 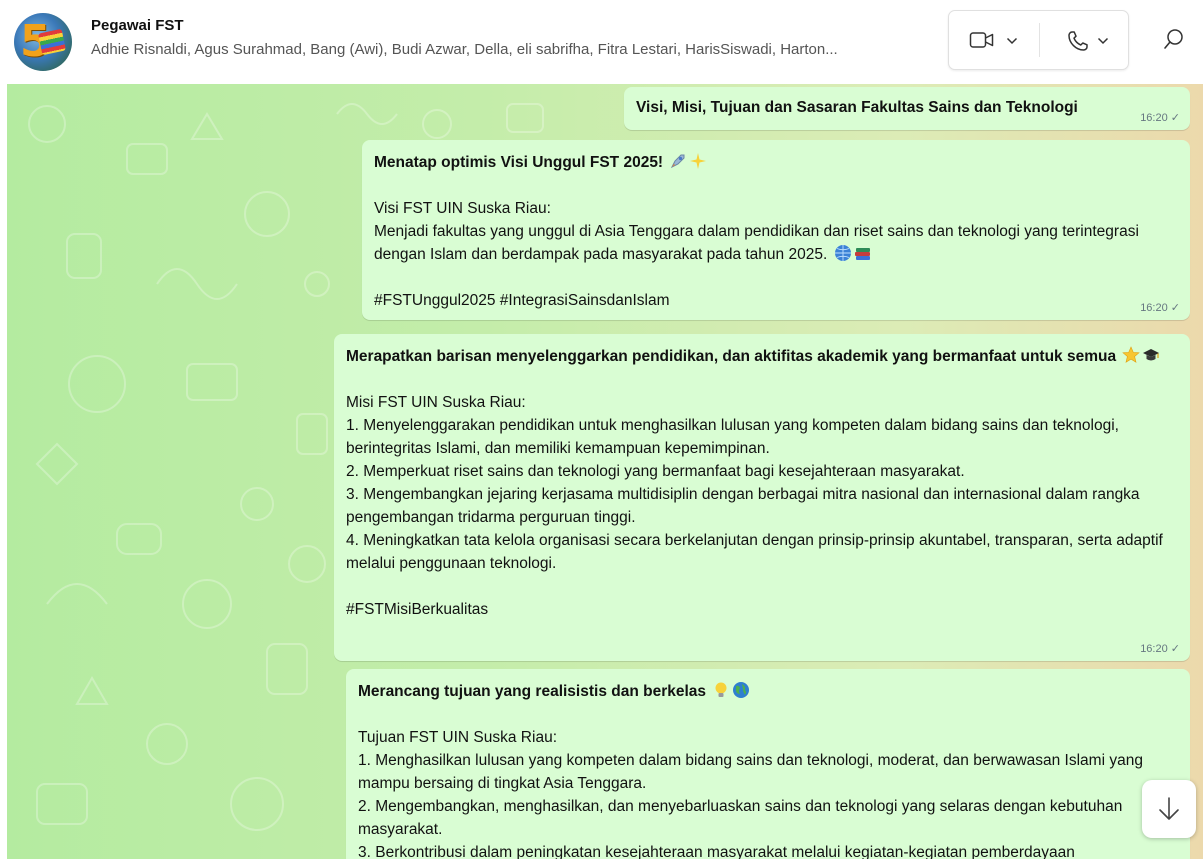 What do you see at coordinates (137, 25) in the screenshot?
I see `group-name: Pegawai FST` at bounding box center [137, 25].